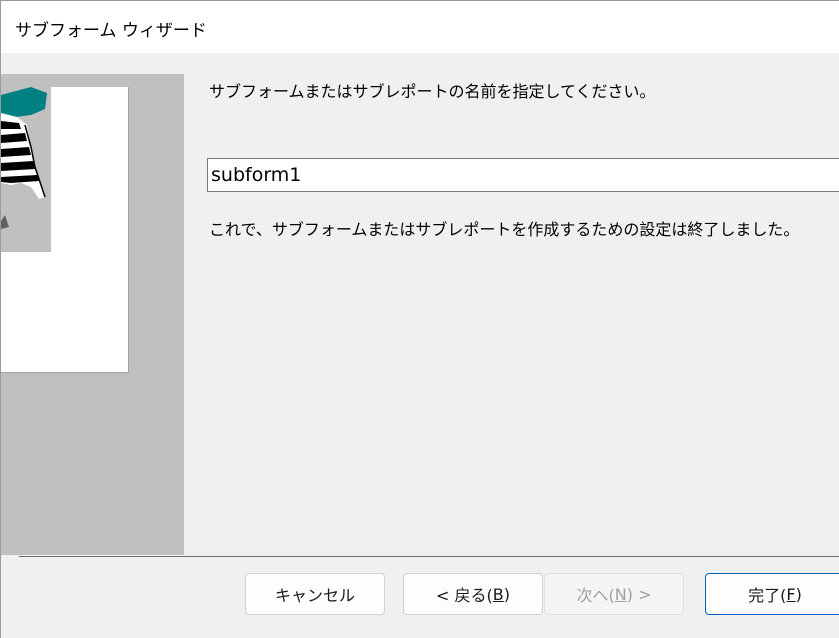  What do you see at coordinates (595, 595) in the screenshot?
I see `next-button-prefix: 次へ(` at bounding box center [595, 595].